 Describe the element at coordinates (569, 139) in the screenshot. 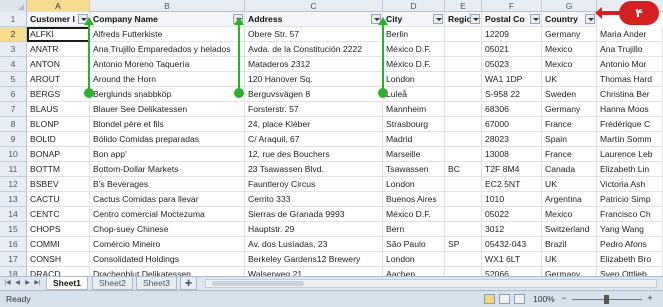

I see `table-cell: Spain` at that location.